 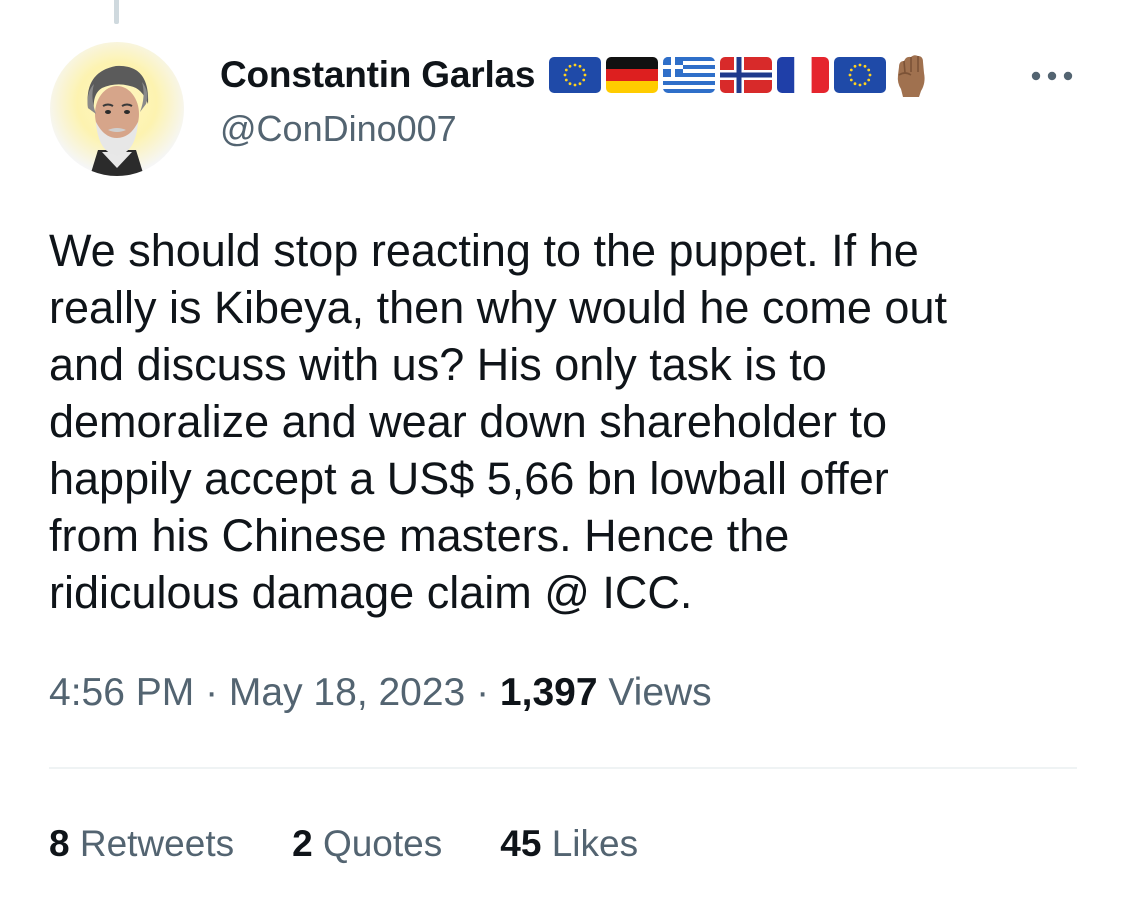 I want to click on greece-flag-icon, so click(x=689, y=75).